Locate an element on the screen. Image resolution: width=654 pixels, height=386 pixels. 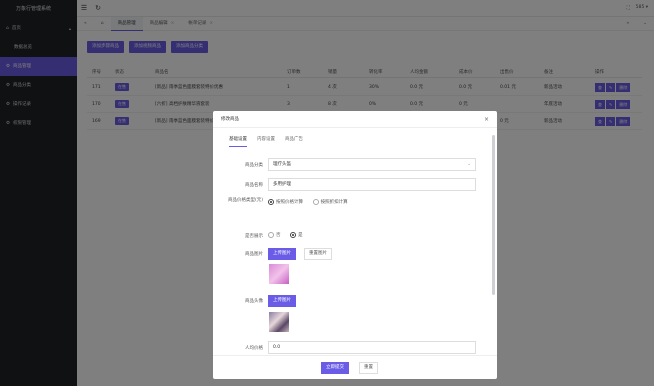
radio-price: 按照价格计算 is located at coordinates (285, 202).